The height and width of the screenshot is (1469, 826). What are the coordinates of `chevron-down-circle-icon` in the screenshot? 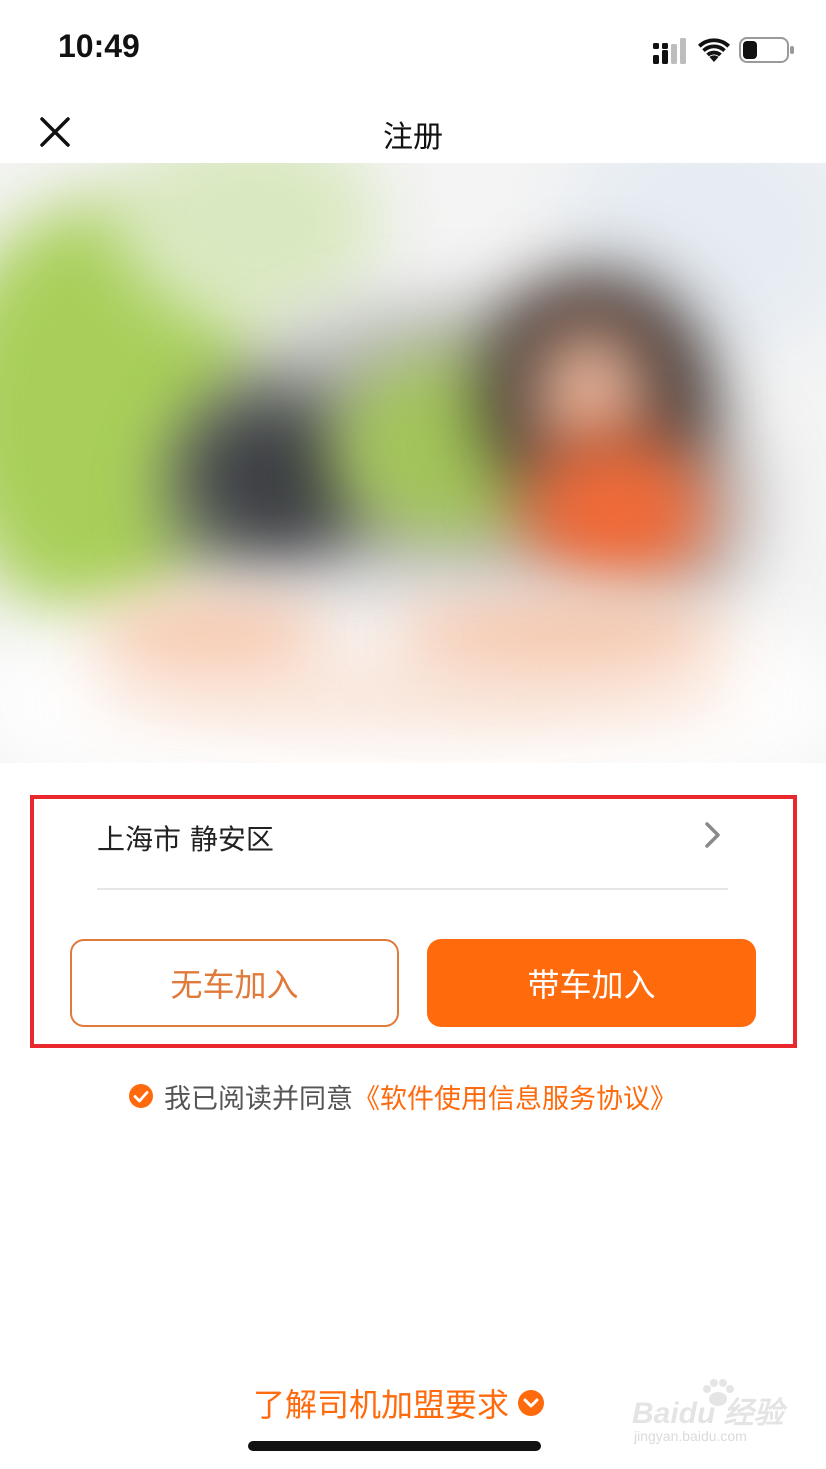 It's located at (531, 1403).